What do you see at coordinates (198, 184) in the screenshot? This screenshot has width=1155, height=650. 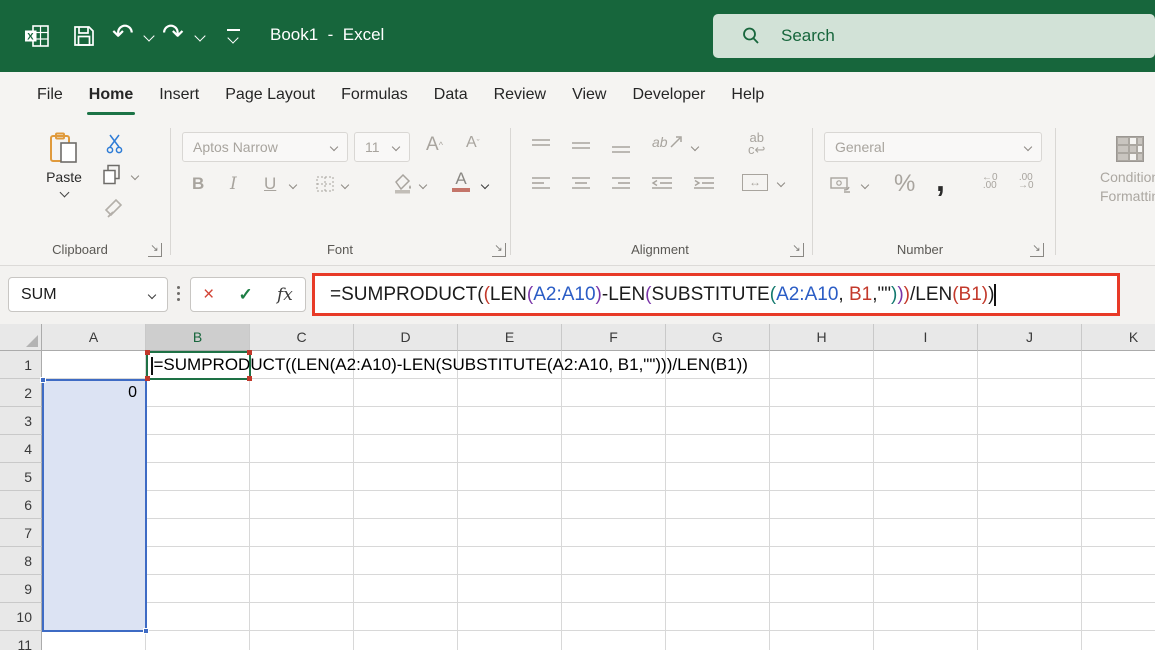 I see `bold-button: B` at bounding box center [198, 184].